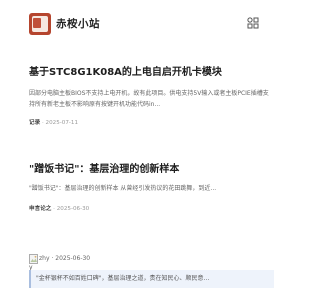  What do you see at coordinates (78, 23) in the screenshot?
I see `site-title: 赤桉小站` at bounding box center [78, 23].